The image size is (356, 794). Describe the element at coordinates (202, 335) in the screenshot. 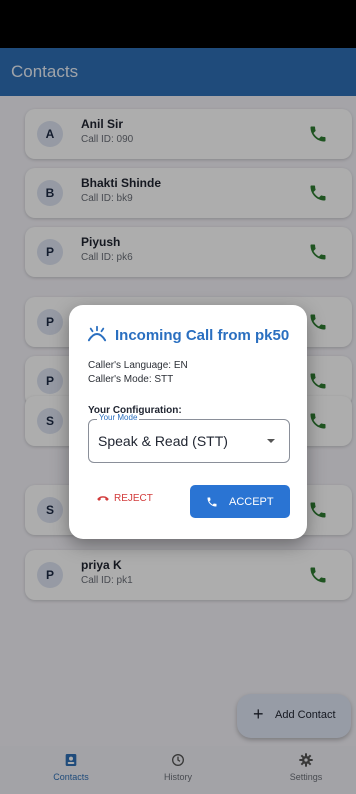

I see `dialog-title: Incoming Call from pk50` at that location.